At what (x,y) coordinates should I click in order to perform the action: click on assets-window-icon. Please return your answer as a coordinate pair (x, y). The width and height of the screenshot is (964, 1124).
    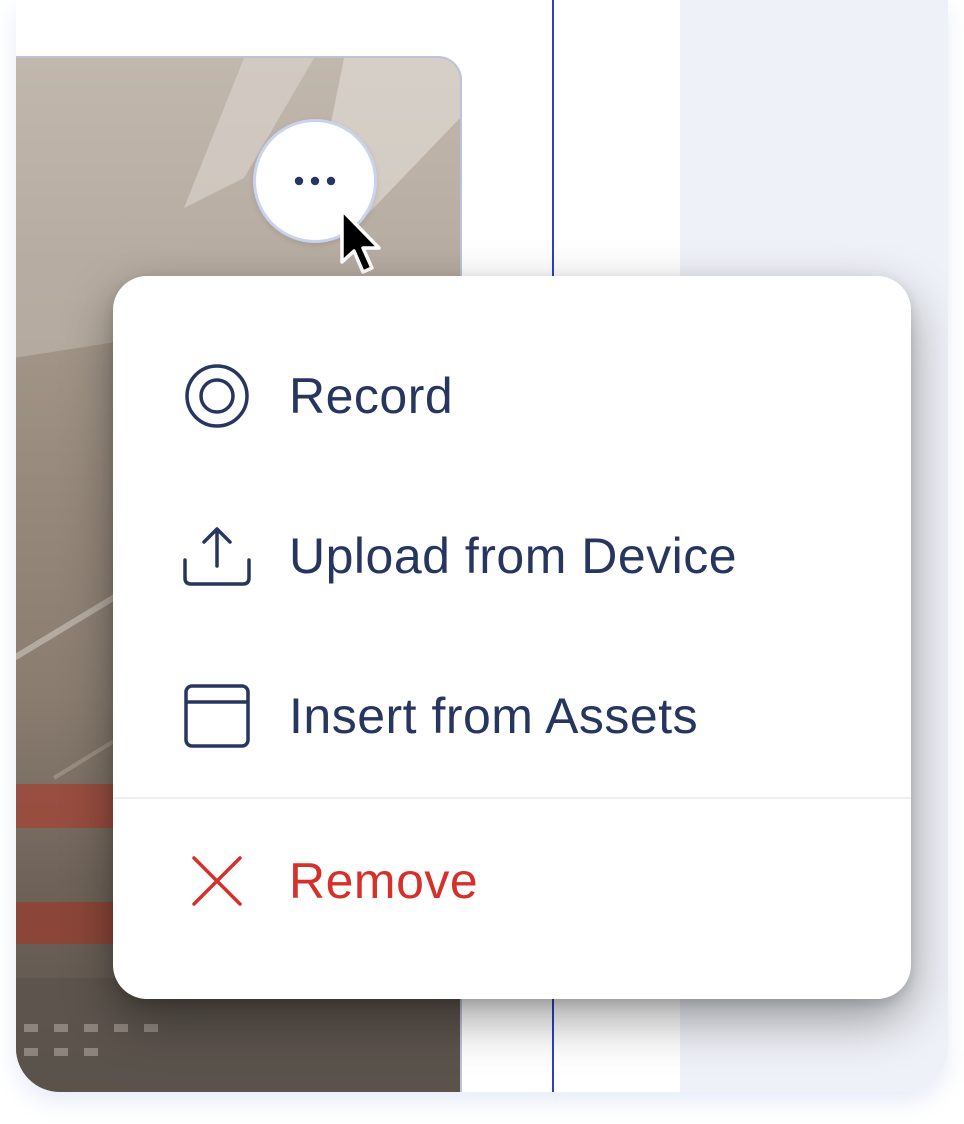
    Looking at the image, I should click on (217, 716).